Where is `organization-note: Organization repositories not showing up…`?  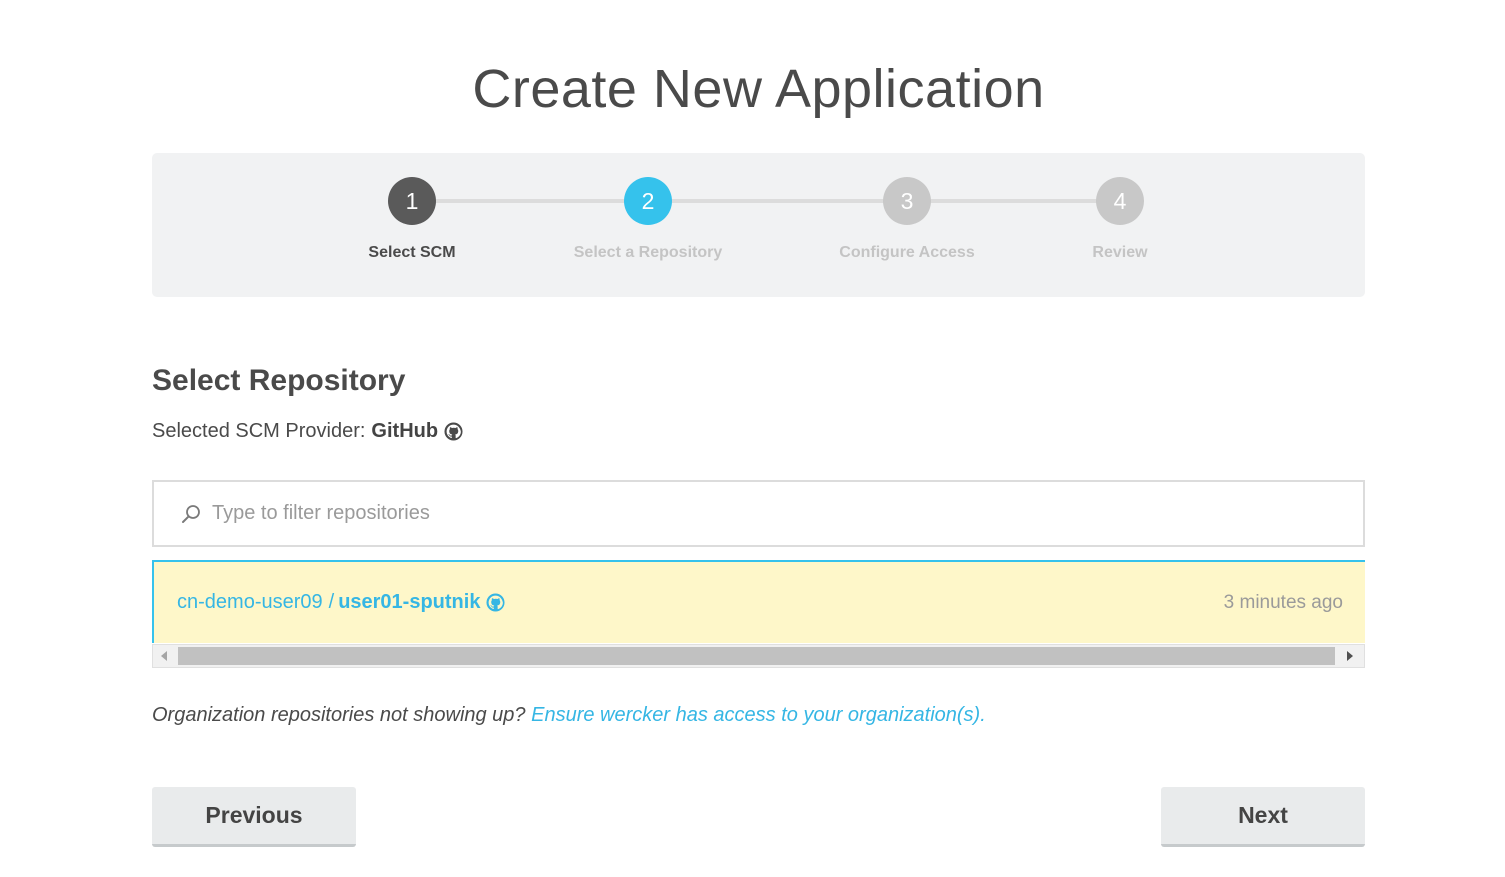
organization-note: Organization repositories not showing up… is located at coordinates (569, 715).